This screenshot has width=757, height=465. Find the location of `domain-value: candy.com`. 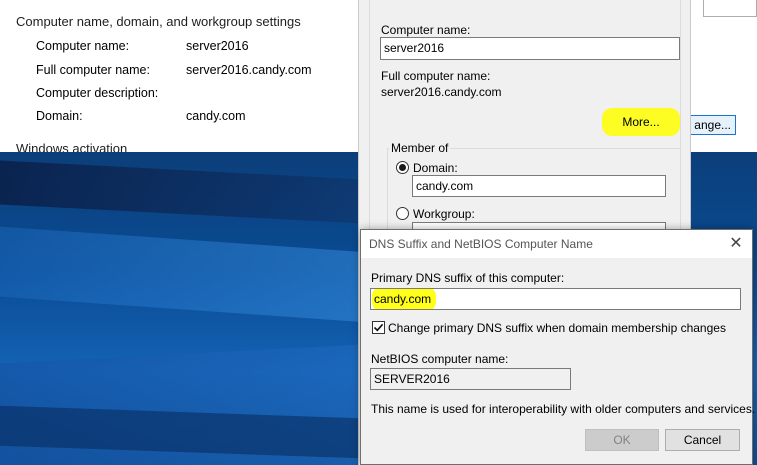

domain-value: candy.com is located at coordinates (216, 116).